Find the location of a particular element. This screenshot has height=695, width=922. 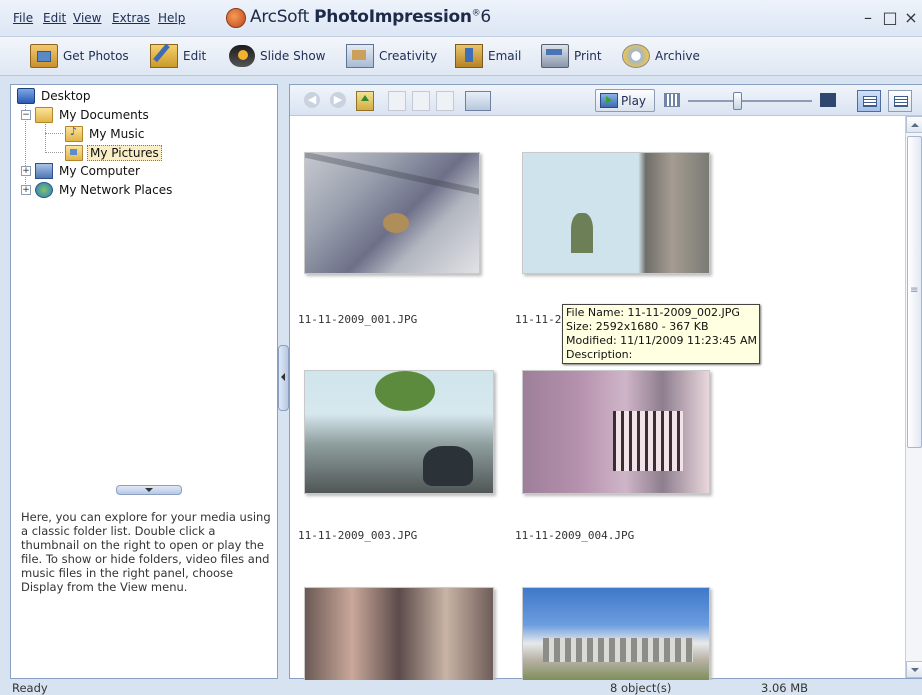

rotate-right-icon is located at coordinates (421, 101).